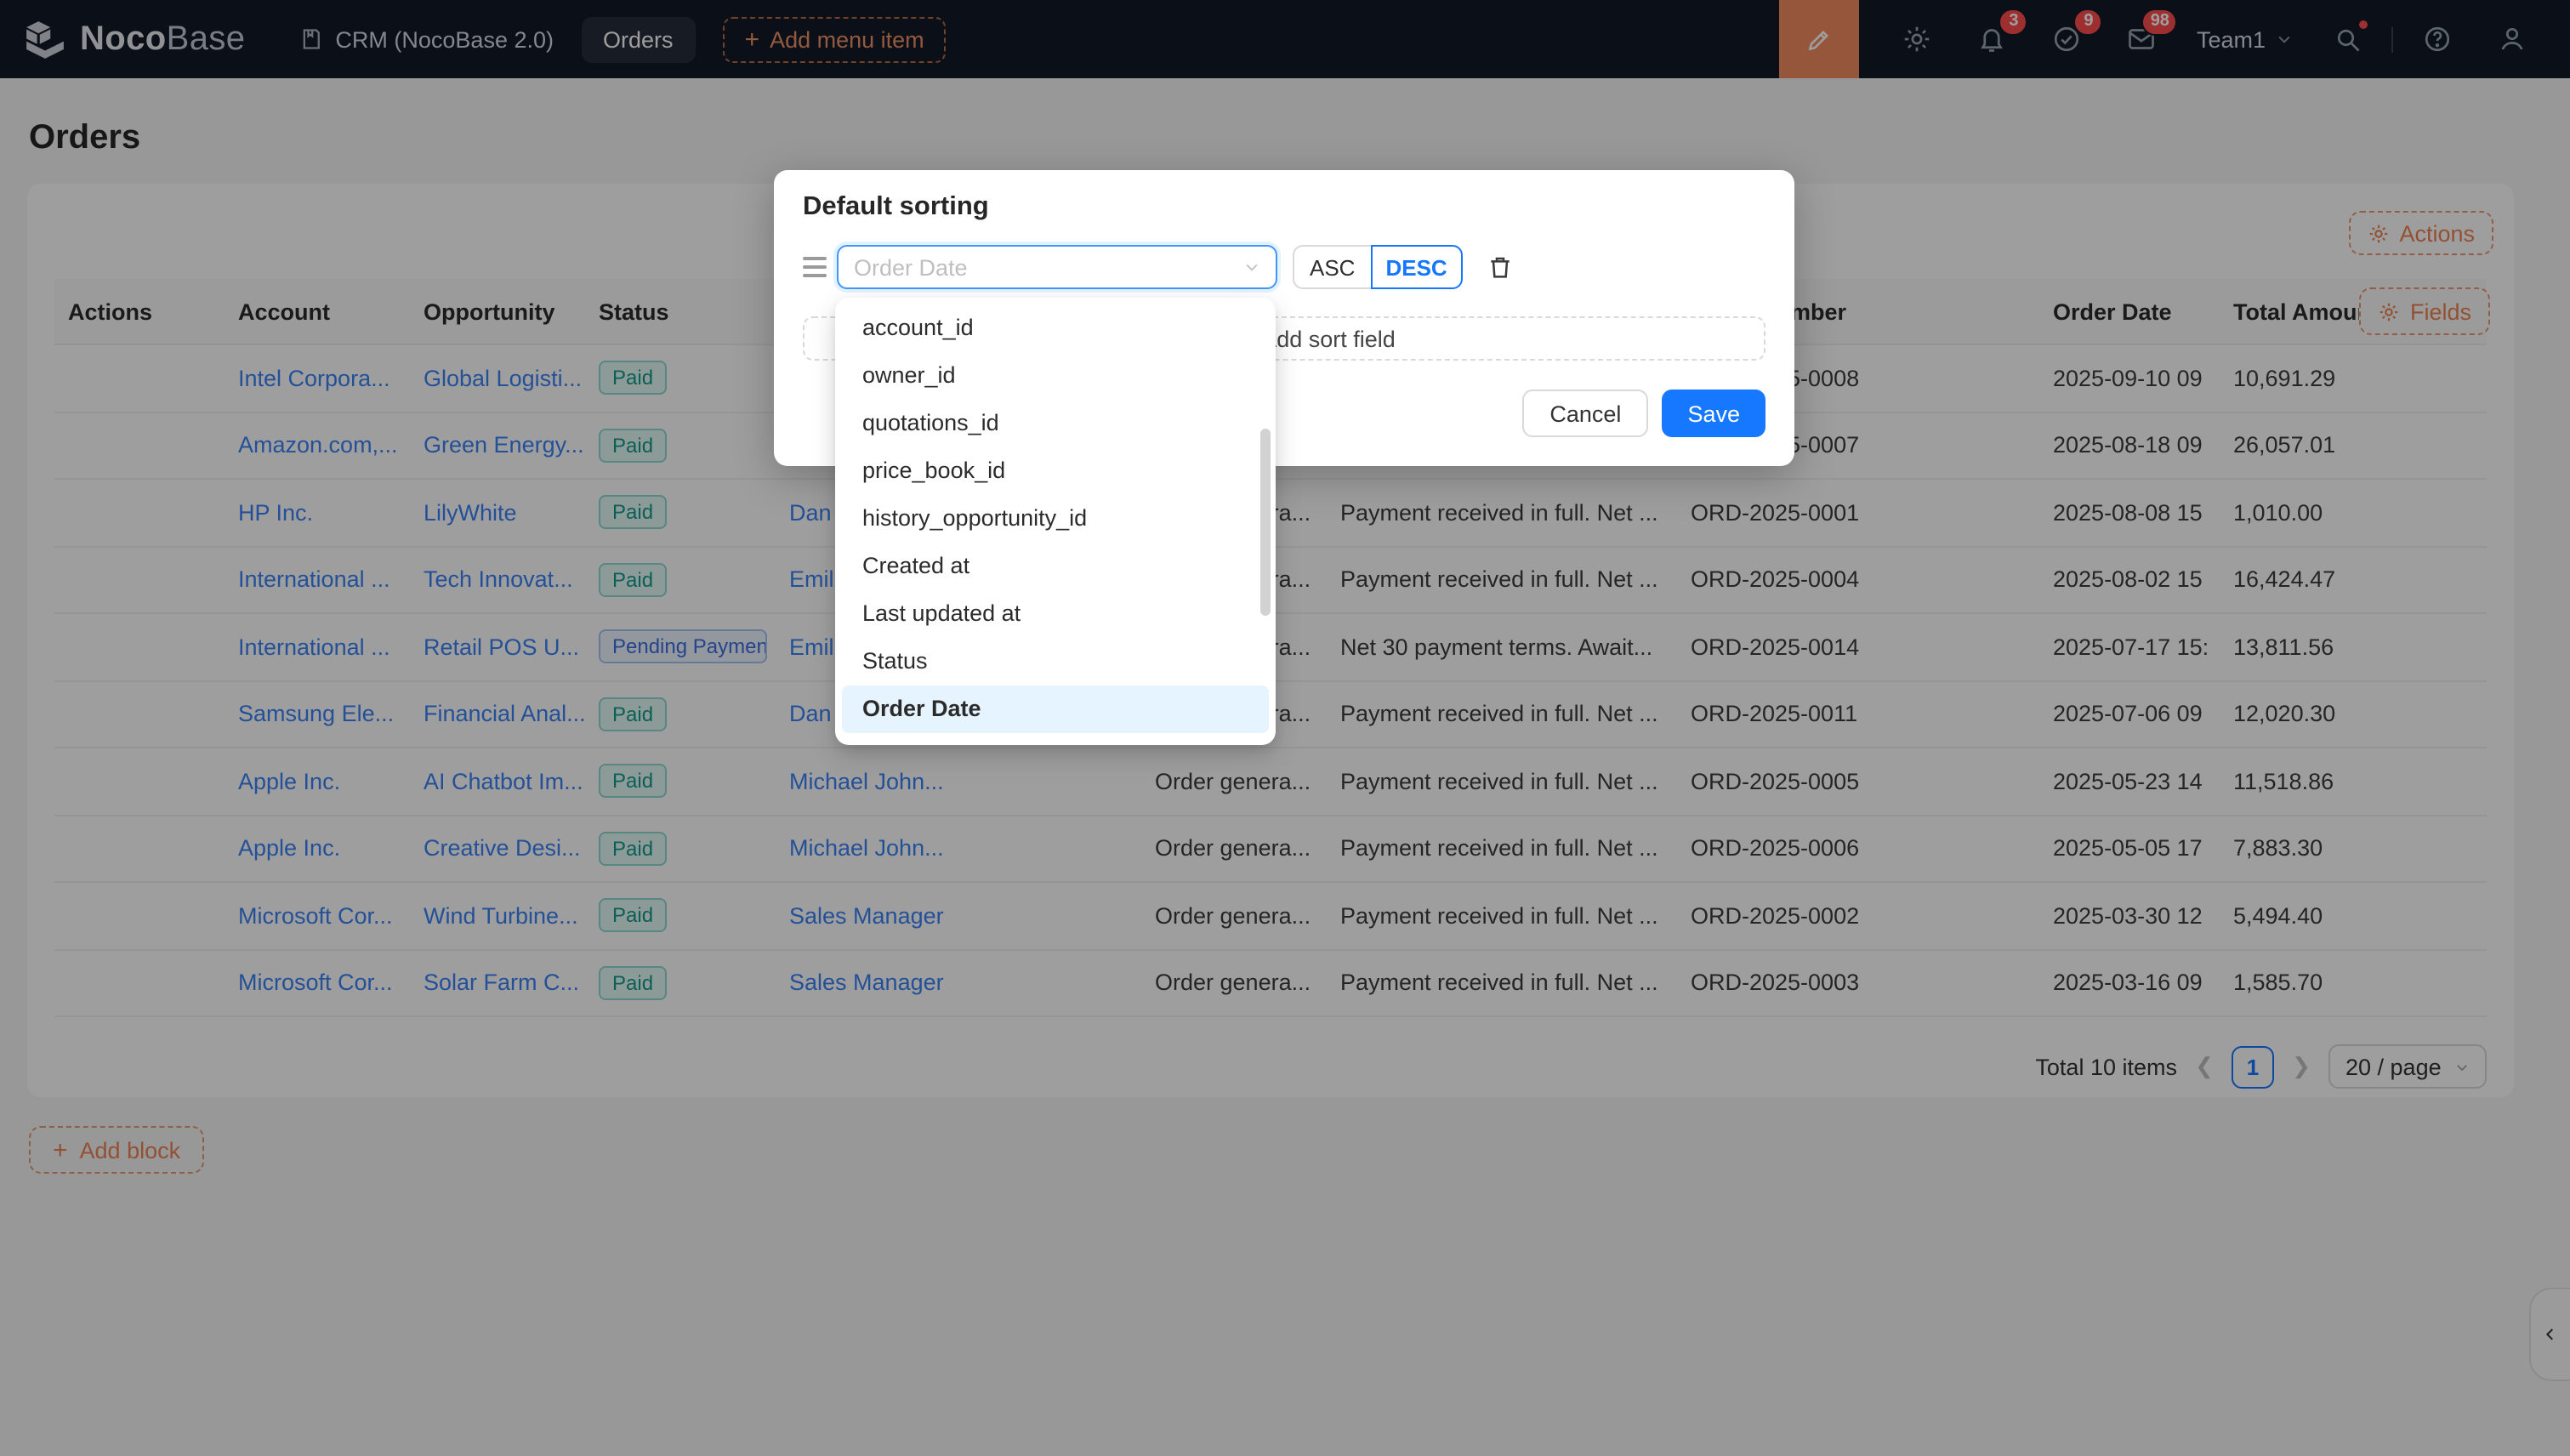 The height and width of the screenshot is (1456, 2570). Describe the element at coordinates (1055, 709) in the screenshot. I see `dropdown-option: Order Date` at that location.